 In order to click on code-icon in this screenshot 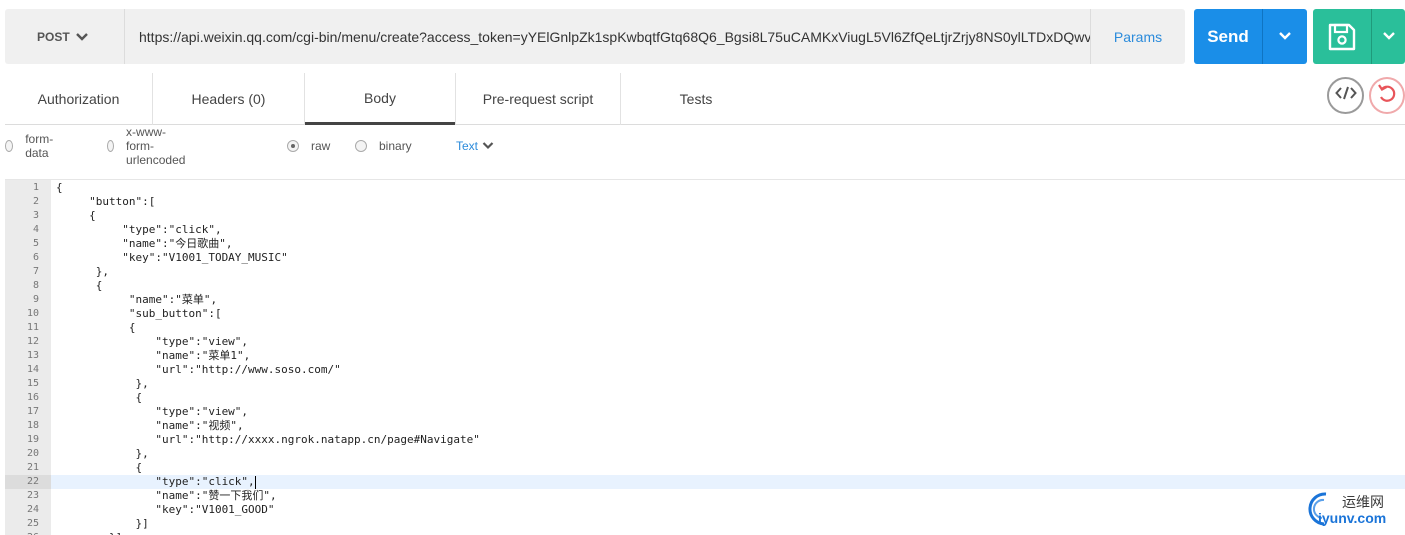, I will do `click(1345, 95)`.